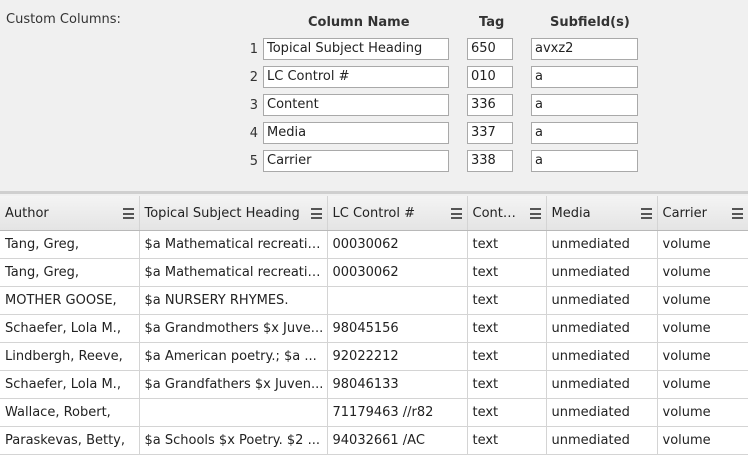 This screenshot has width=748, height=456. Describe the element at coordinates (490, 161) in the screenshot. I see `tag-input: 338` at that location.